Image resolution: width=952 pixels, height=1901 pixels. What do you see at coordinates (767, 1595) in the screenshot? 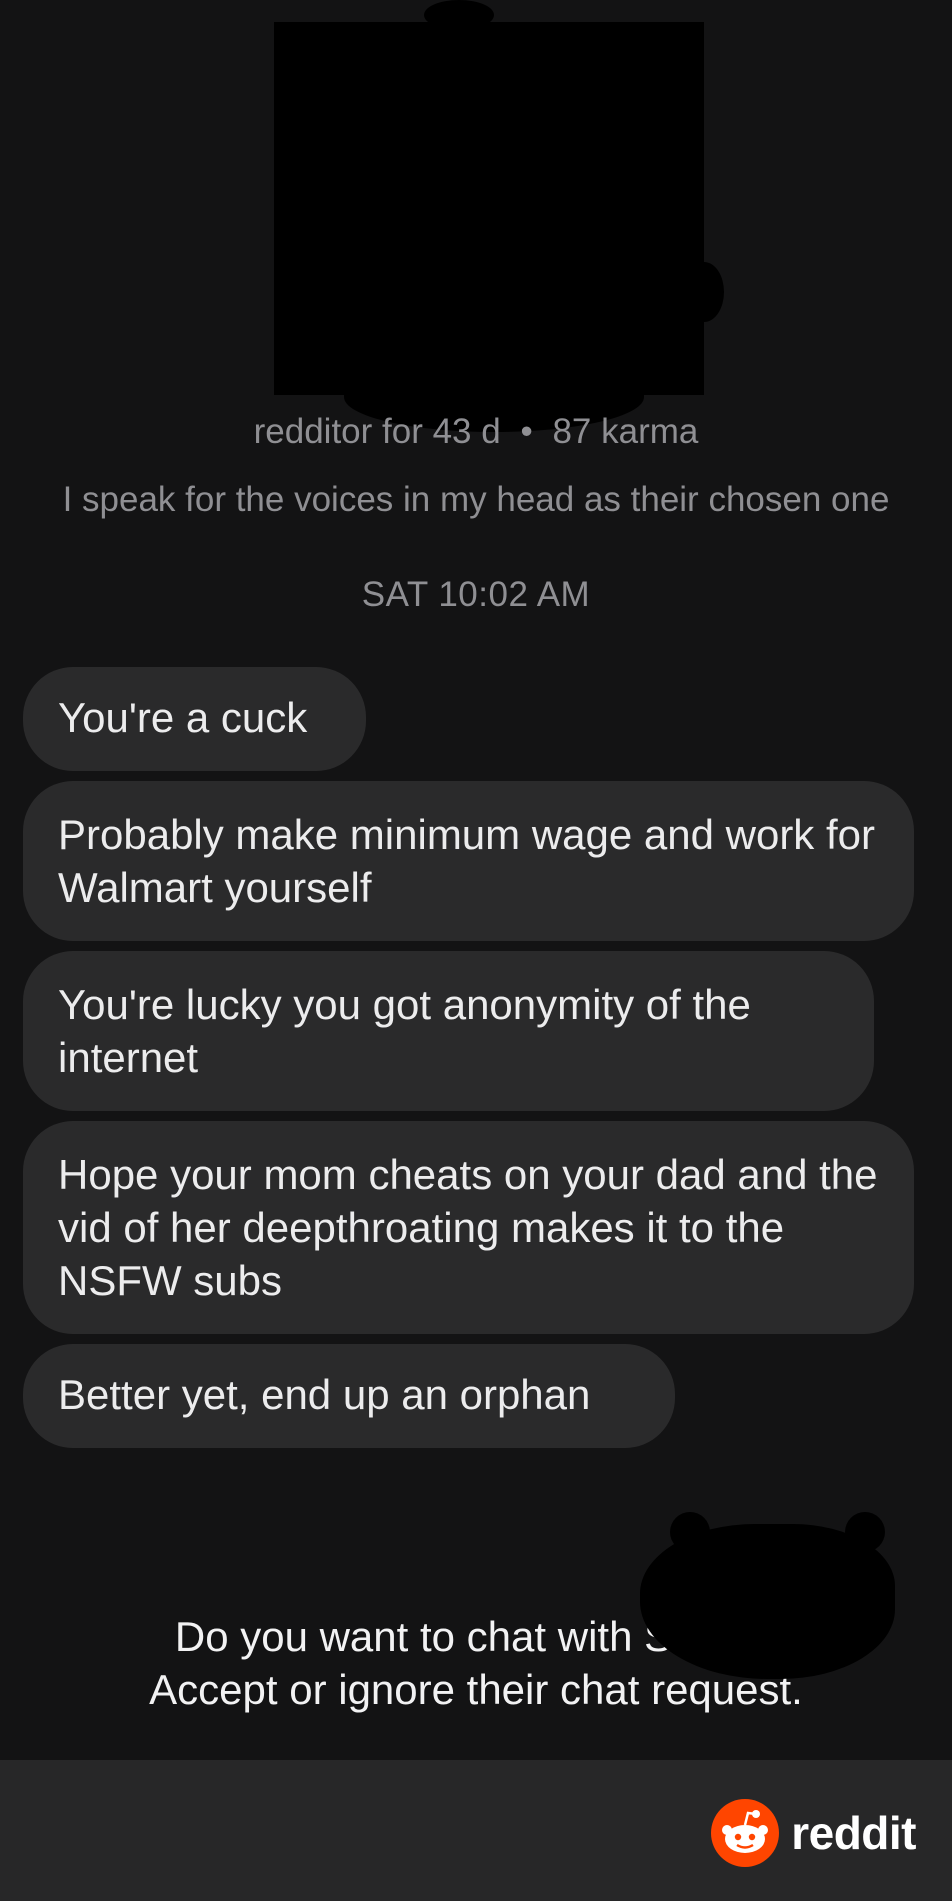
I see `redacted-username` at bounding box center [767, 1595].